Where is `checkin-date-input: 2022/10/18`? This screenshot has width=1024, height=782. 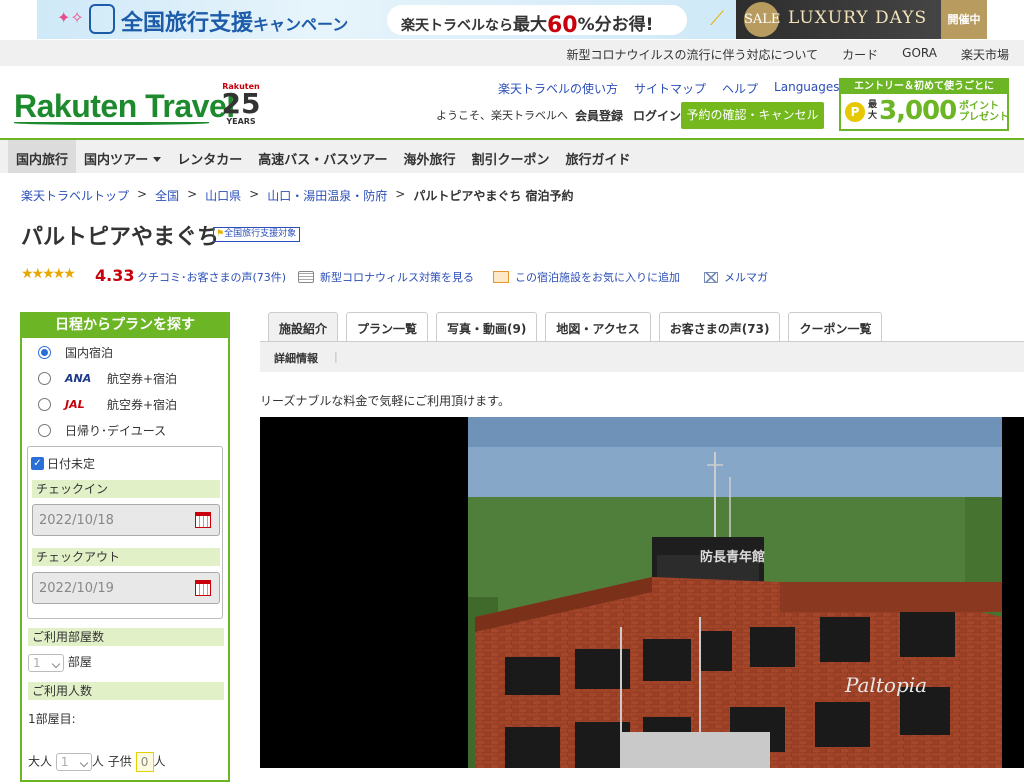
checkin-date-input: 2022/10/18 is located at coordinates (126, 520).